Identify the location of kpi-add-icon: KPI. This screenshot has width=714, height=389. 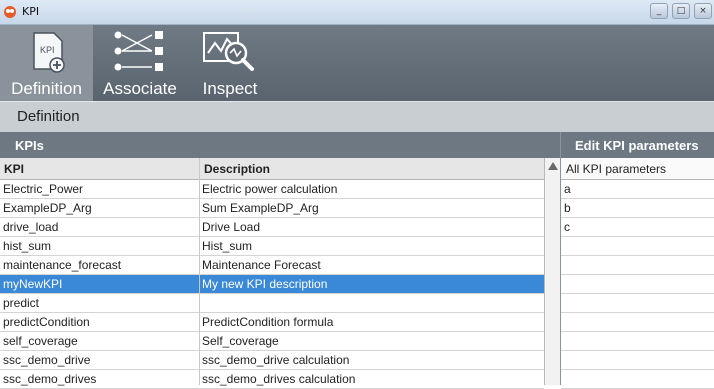
(48, 52).